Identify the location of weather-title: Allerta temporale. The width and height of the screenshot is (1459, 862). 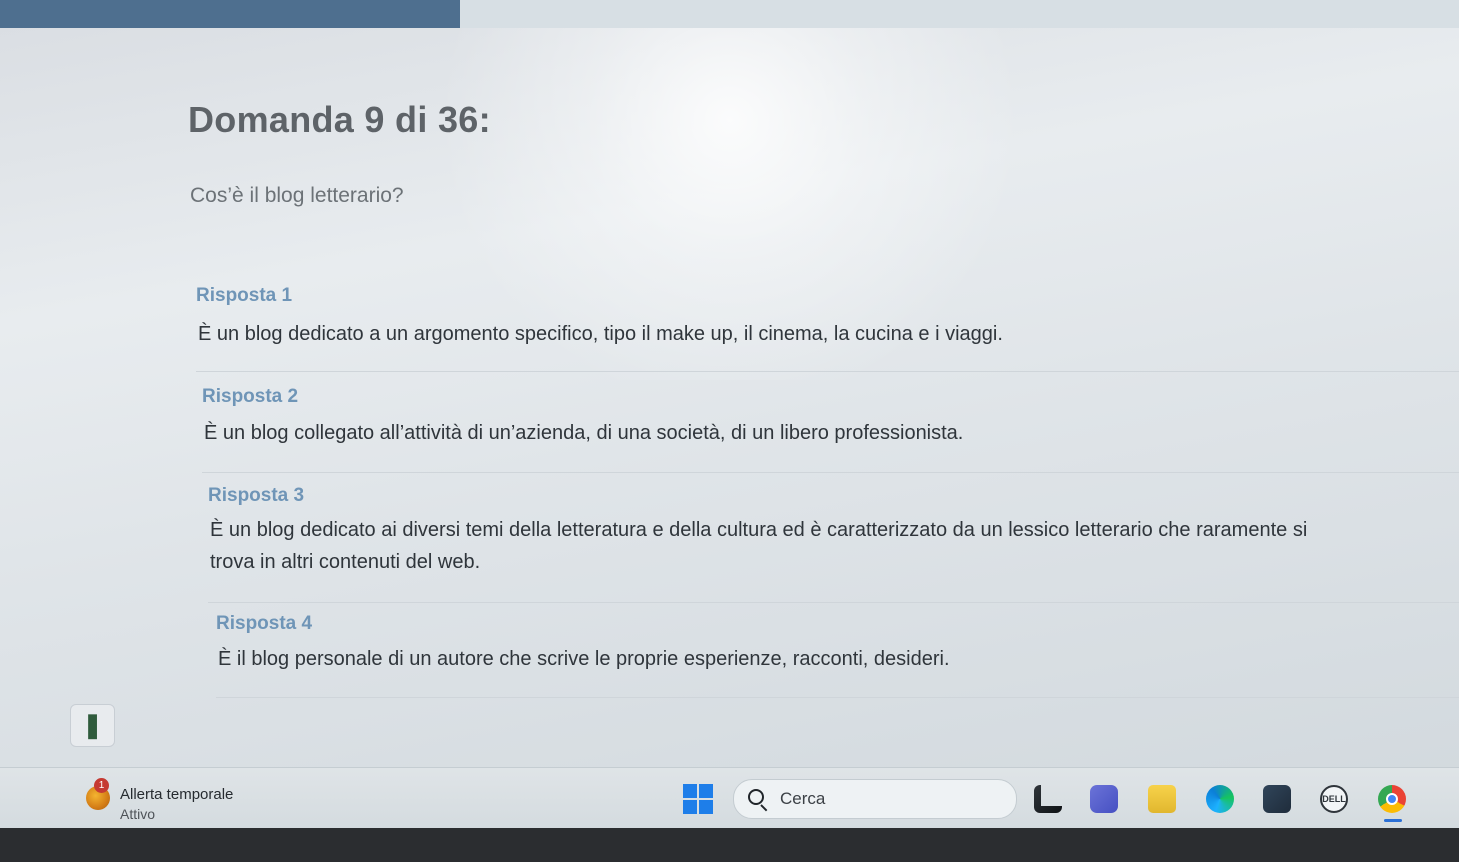
(177, 794).